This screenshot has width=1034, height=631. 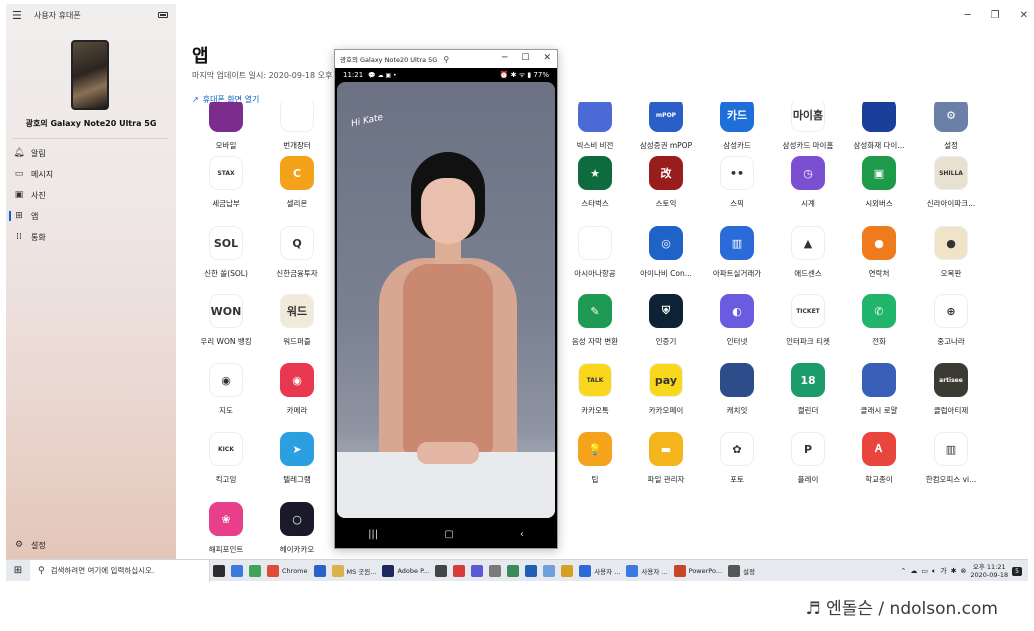 I want to click on app-tile: ✎ 음성 자막 변환, so click(x=595, y=324).